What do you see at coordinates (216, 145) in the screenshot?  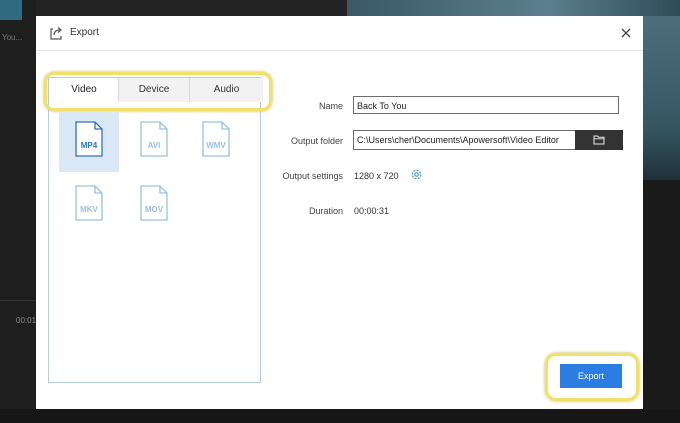 I see `format-label: WMV` at bounding box center [216, 145].